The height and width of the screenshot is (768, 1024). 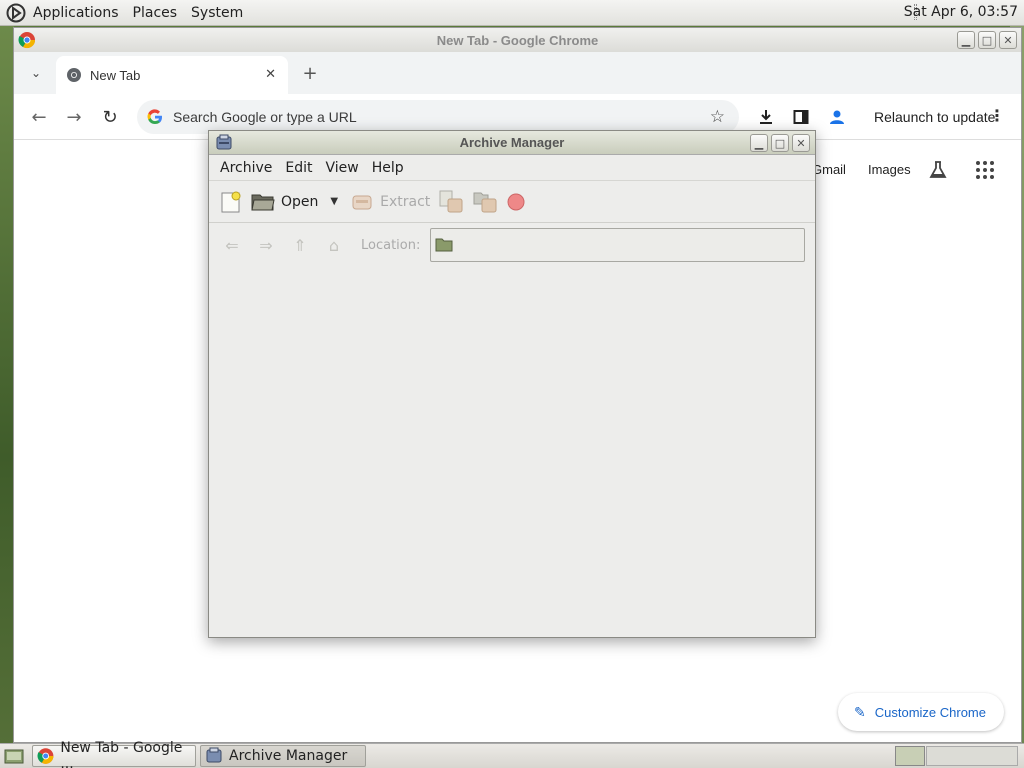 What do you see at coordinates (172, 75) in the screenshot?
I see `tab-new-tab: New Tab ✕` at bounding box center [172, 75].